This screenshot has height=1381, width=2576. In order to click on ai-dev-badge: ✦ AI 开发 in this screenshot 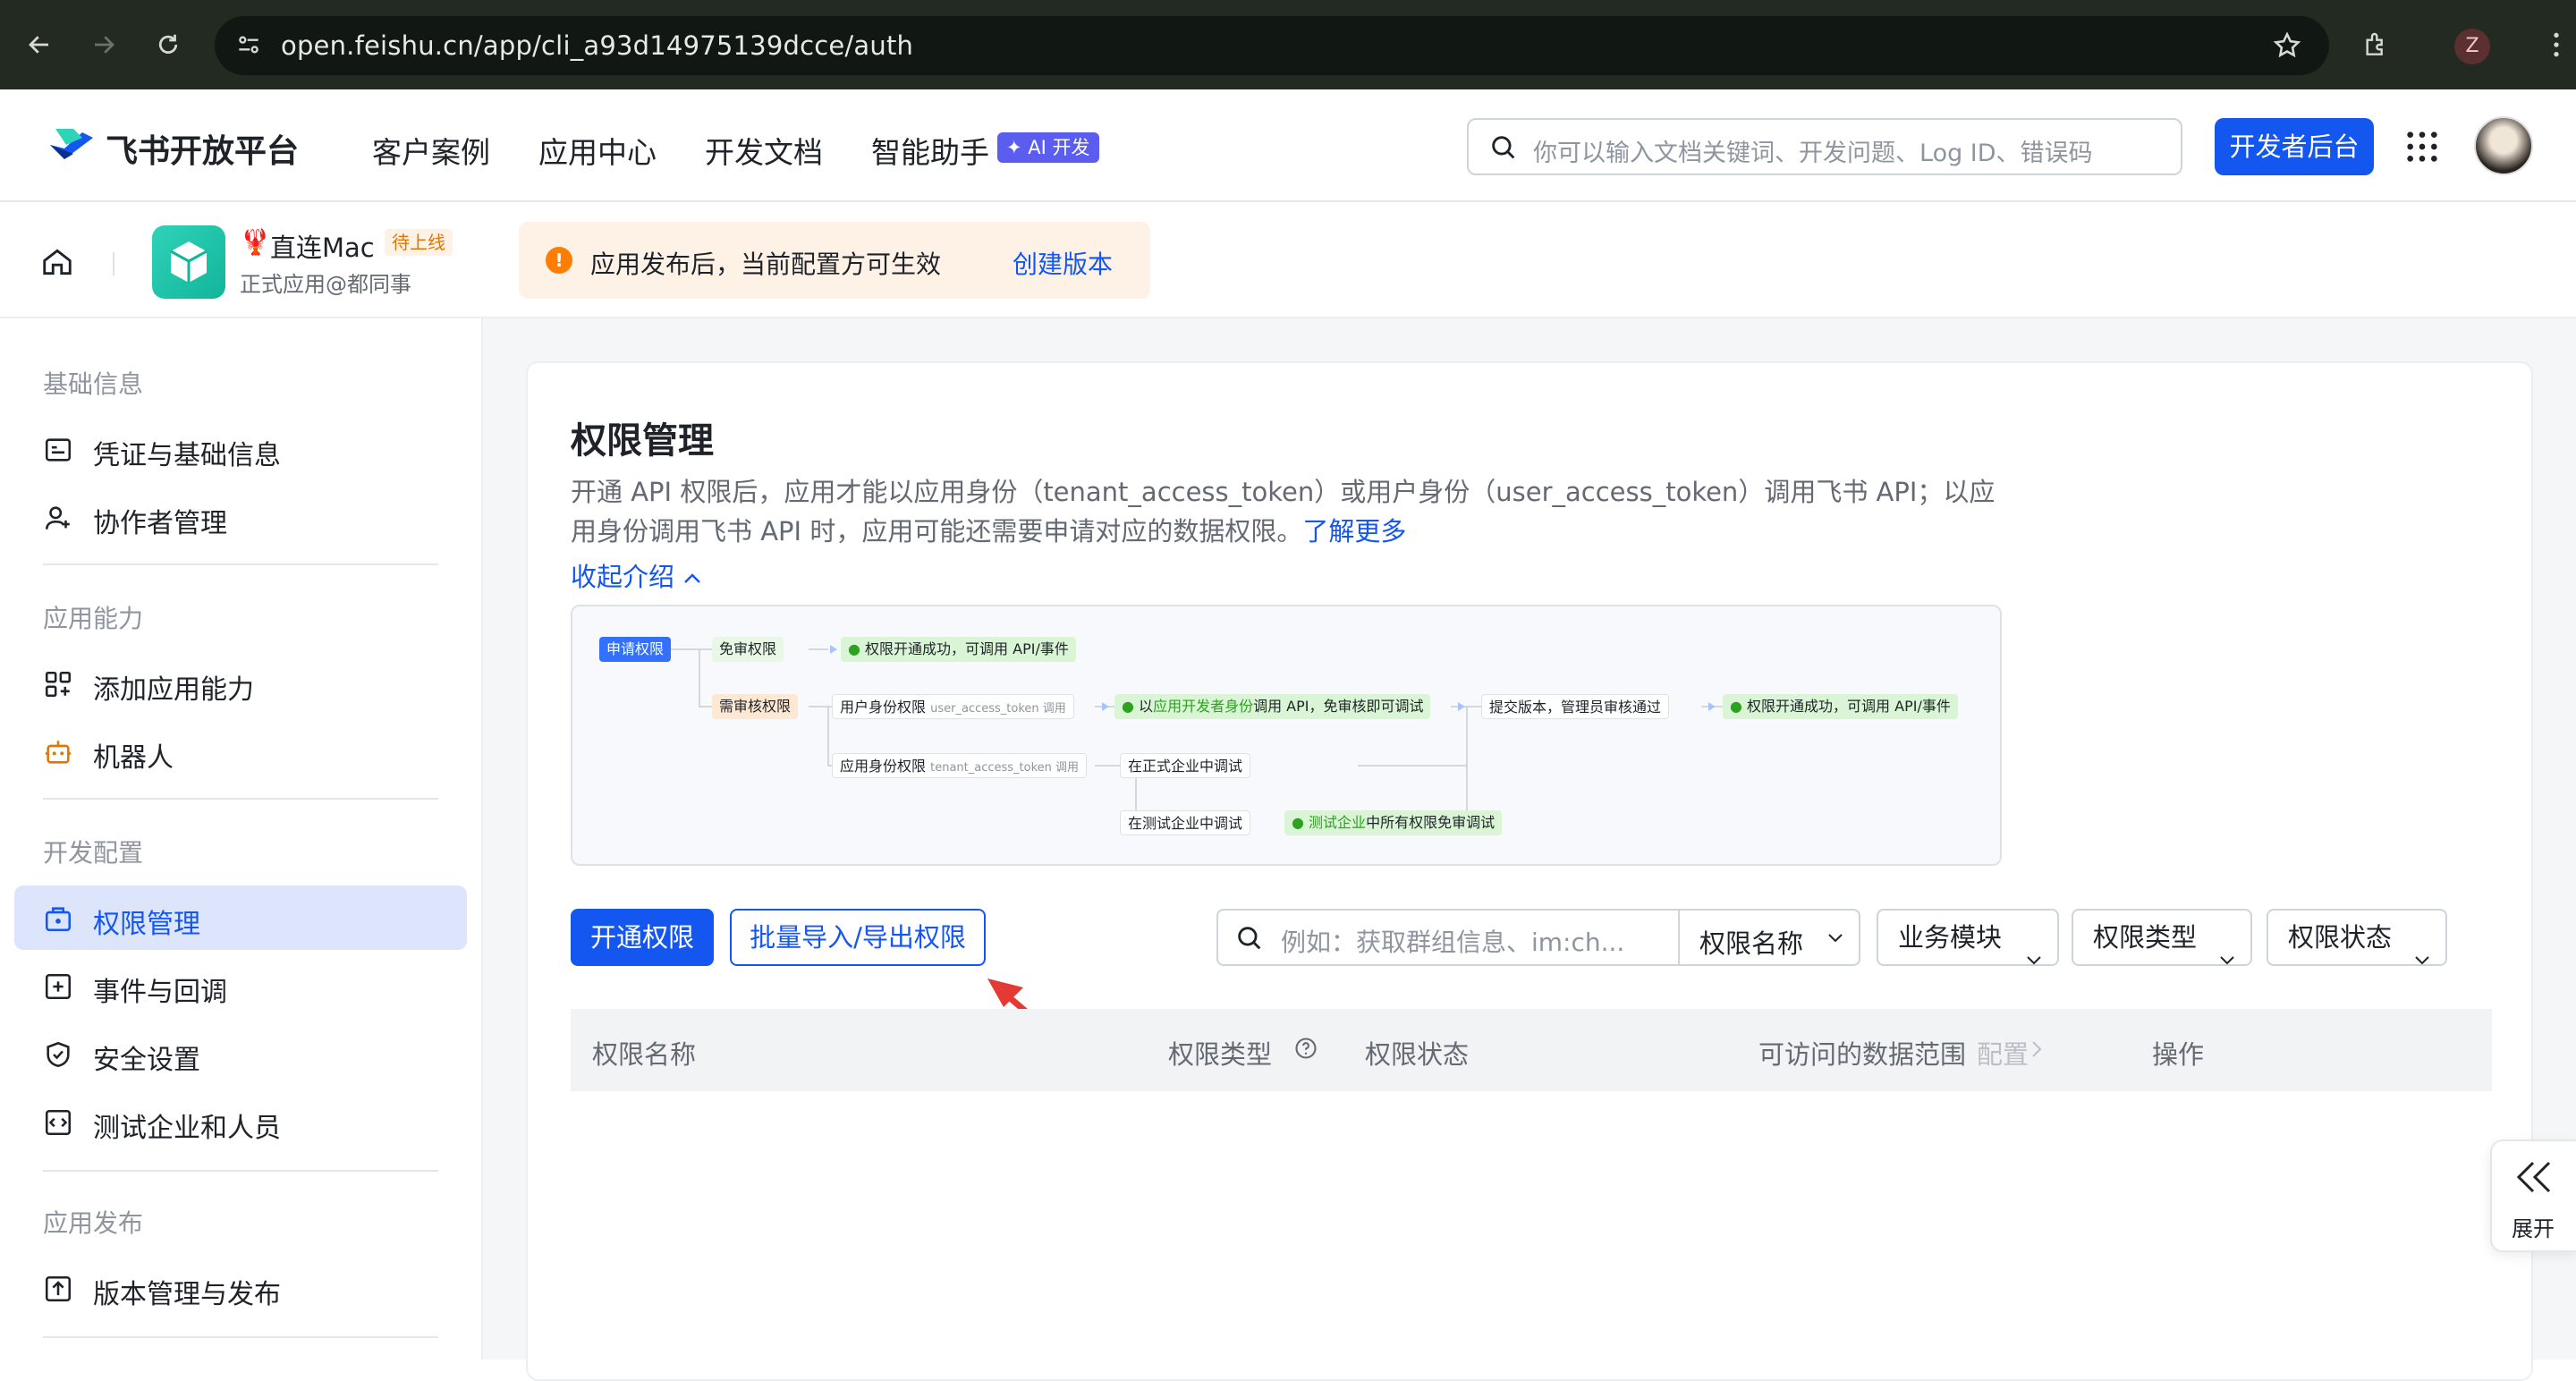, I will do `click(1048, 147)`.